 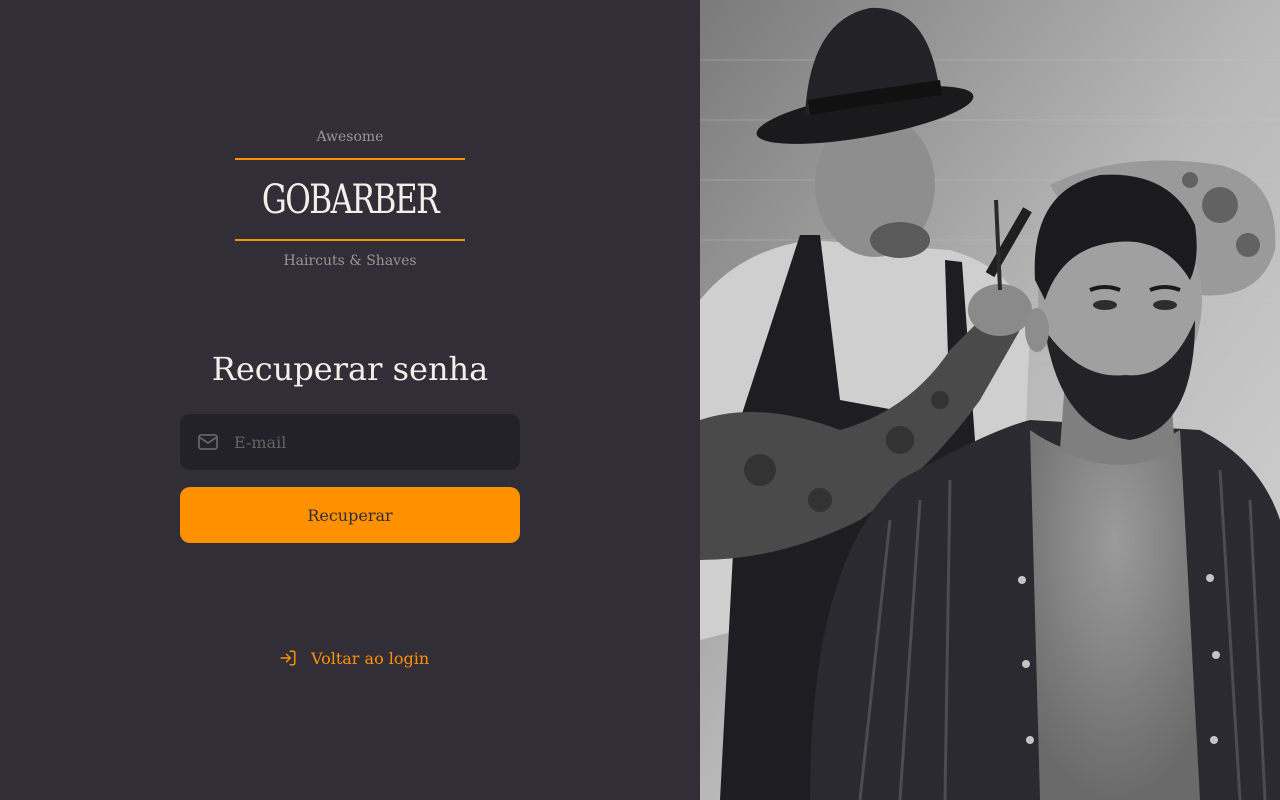 I want to click on gobarber-logo: Awesome GoBarber Haircuts & Shaves, so click(x=350, y=201).